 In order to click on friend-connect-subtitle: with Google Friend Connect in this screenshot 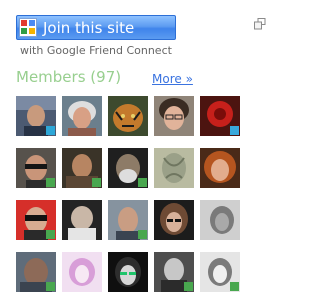, I will do `click(96, 50)`.